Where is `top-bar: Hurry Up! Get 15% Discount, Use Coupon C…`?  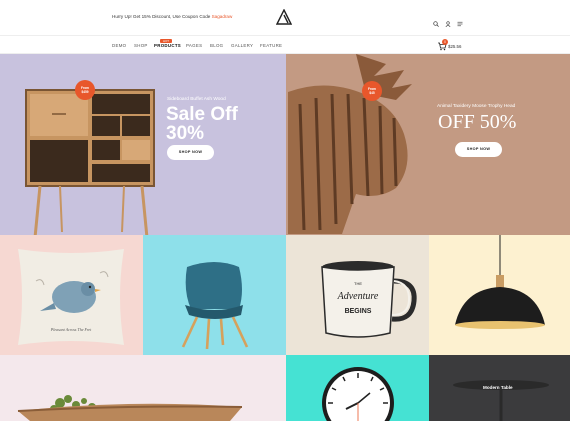 top-bar: Hurry Up! Get 15% Discount, Use Coupon C… is located at coordinates (285, 17).